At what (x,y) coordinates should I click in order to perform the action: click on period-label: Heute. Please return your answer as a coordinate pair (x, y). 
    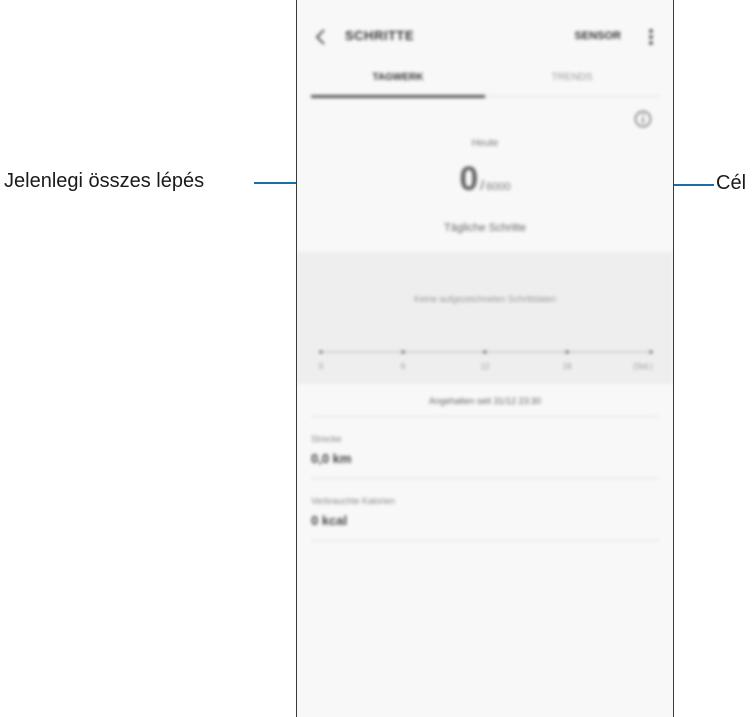
    Looking at the image, I should click on (485, 143).